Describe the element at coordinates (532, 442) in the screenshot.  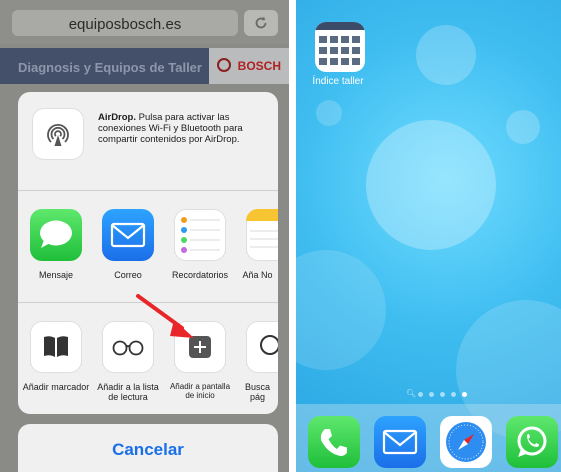
I see `whatsapp-icon` at that location.